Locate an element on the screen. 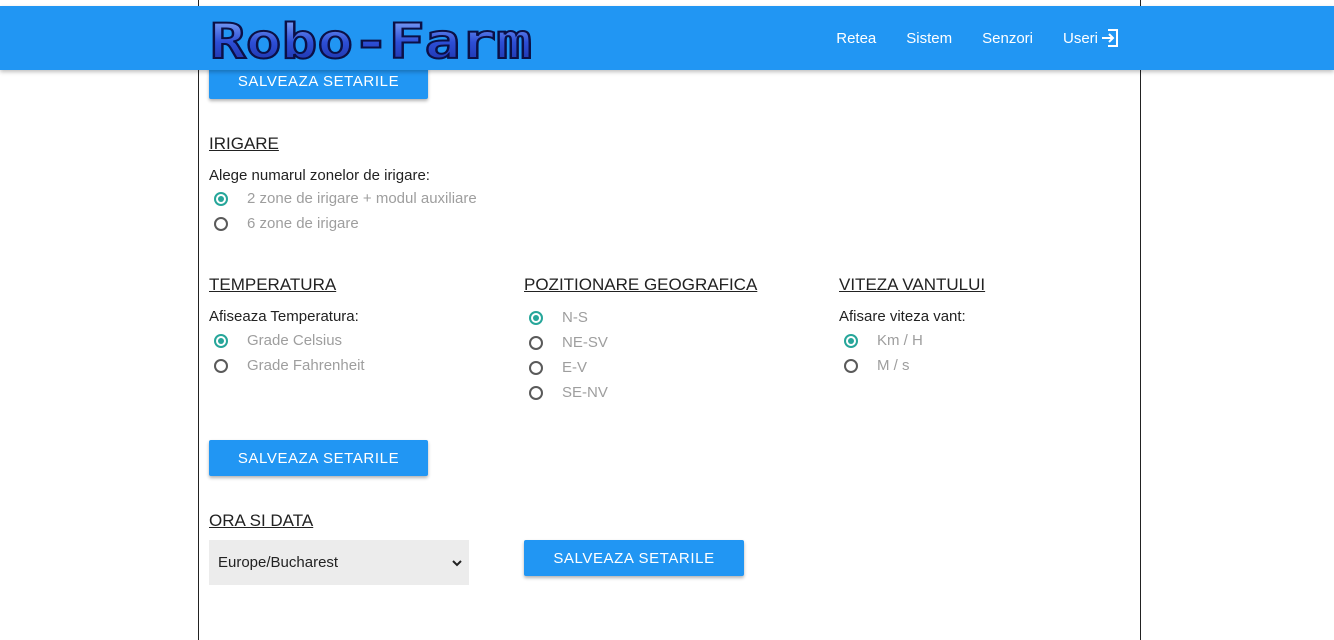  irigare-option-2-zones: 2 zone de irigare + modul auxiliare is located at coordinates (345, 198).